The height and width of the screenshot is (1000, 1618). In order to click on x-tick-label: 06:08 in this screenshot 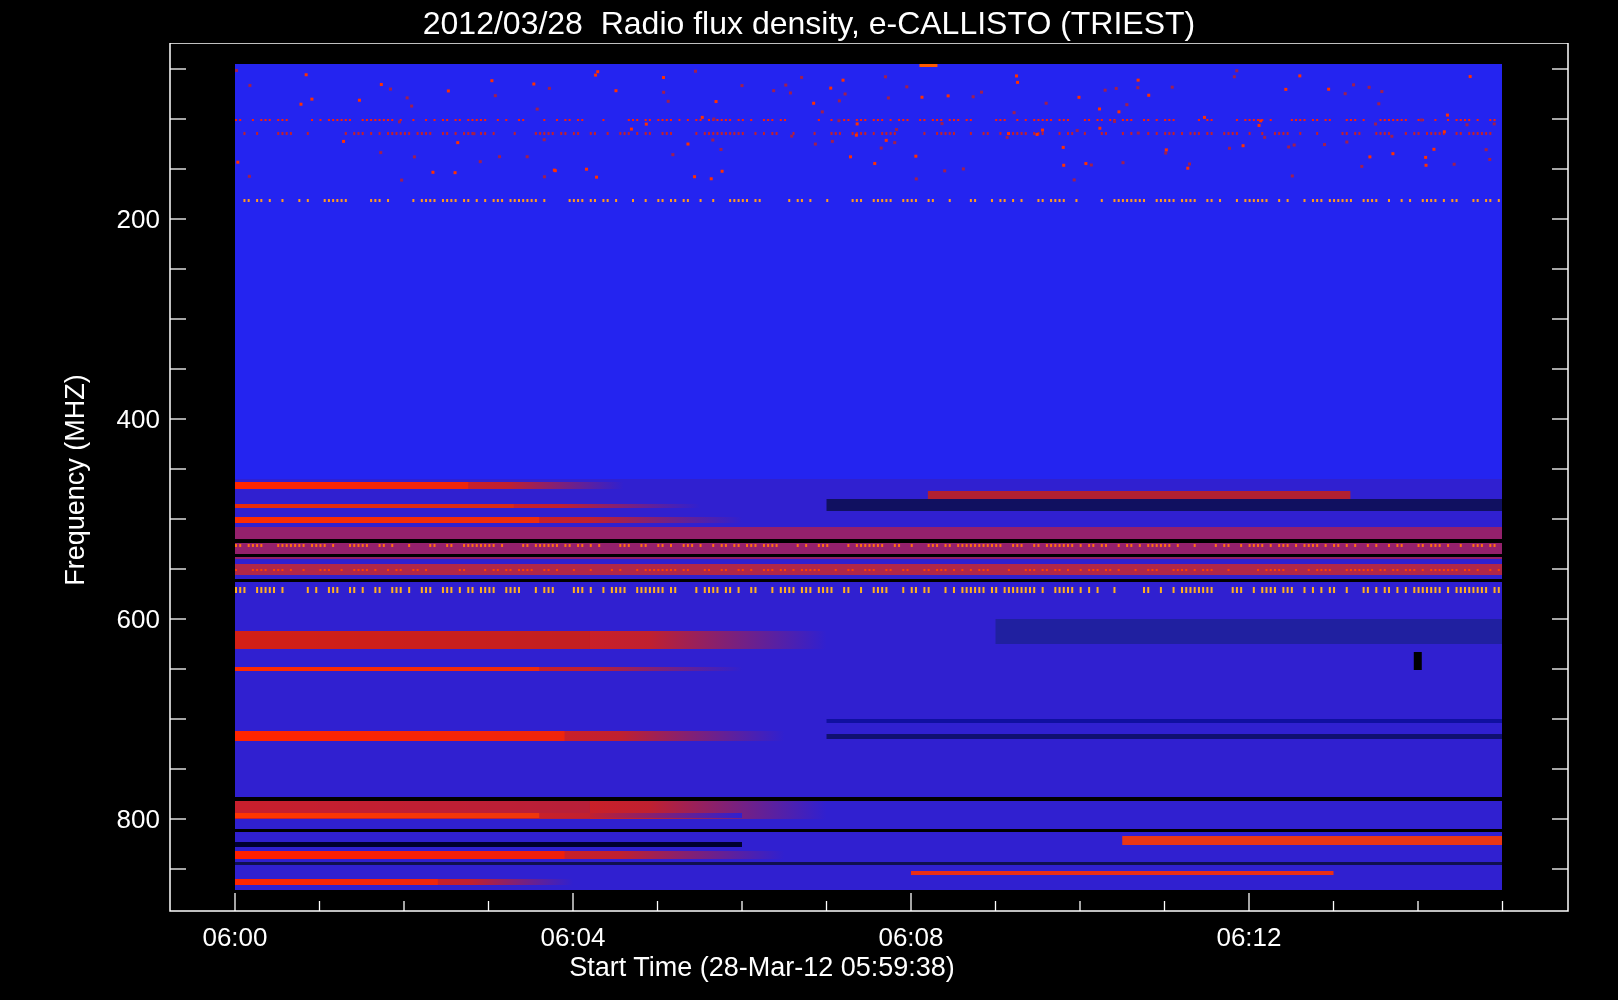, I will do `click(911, 937)`.